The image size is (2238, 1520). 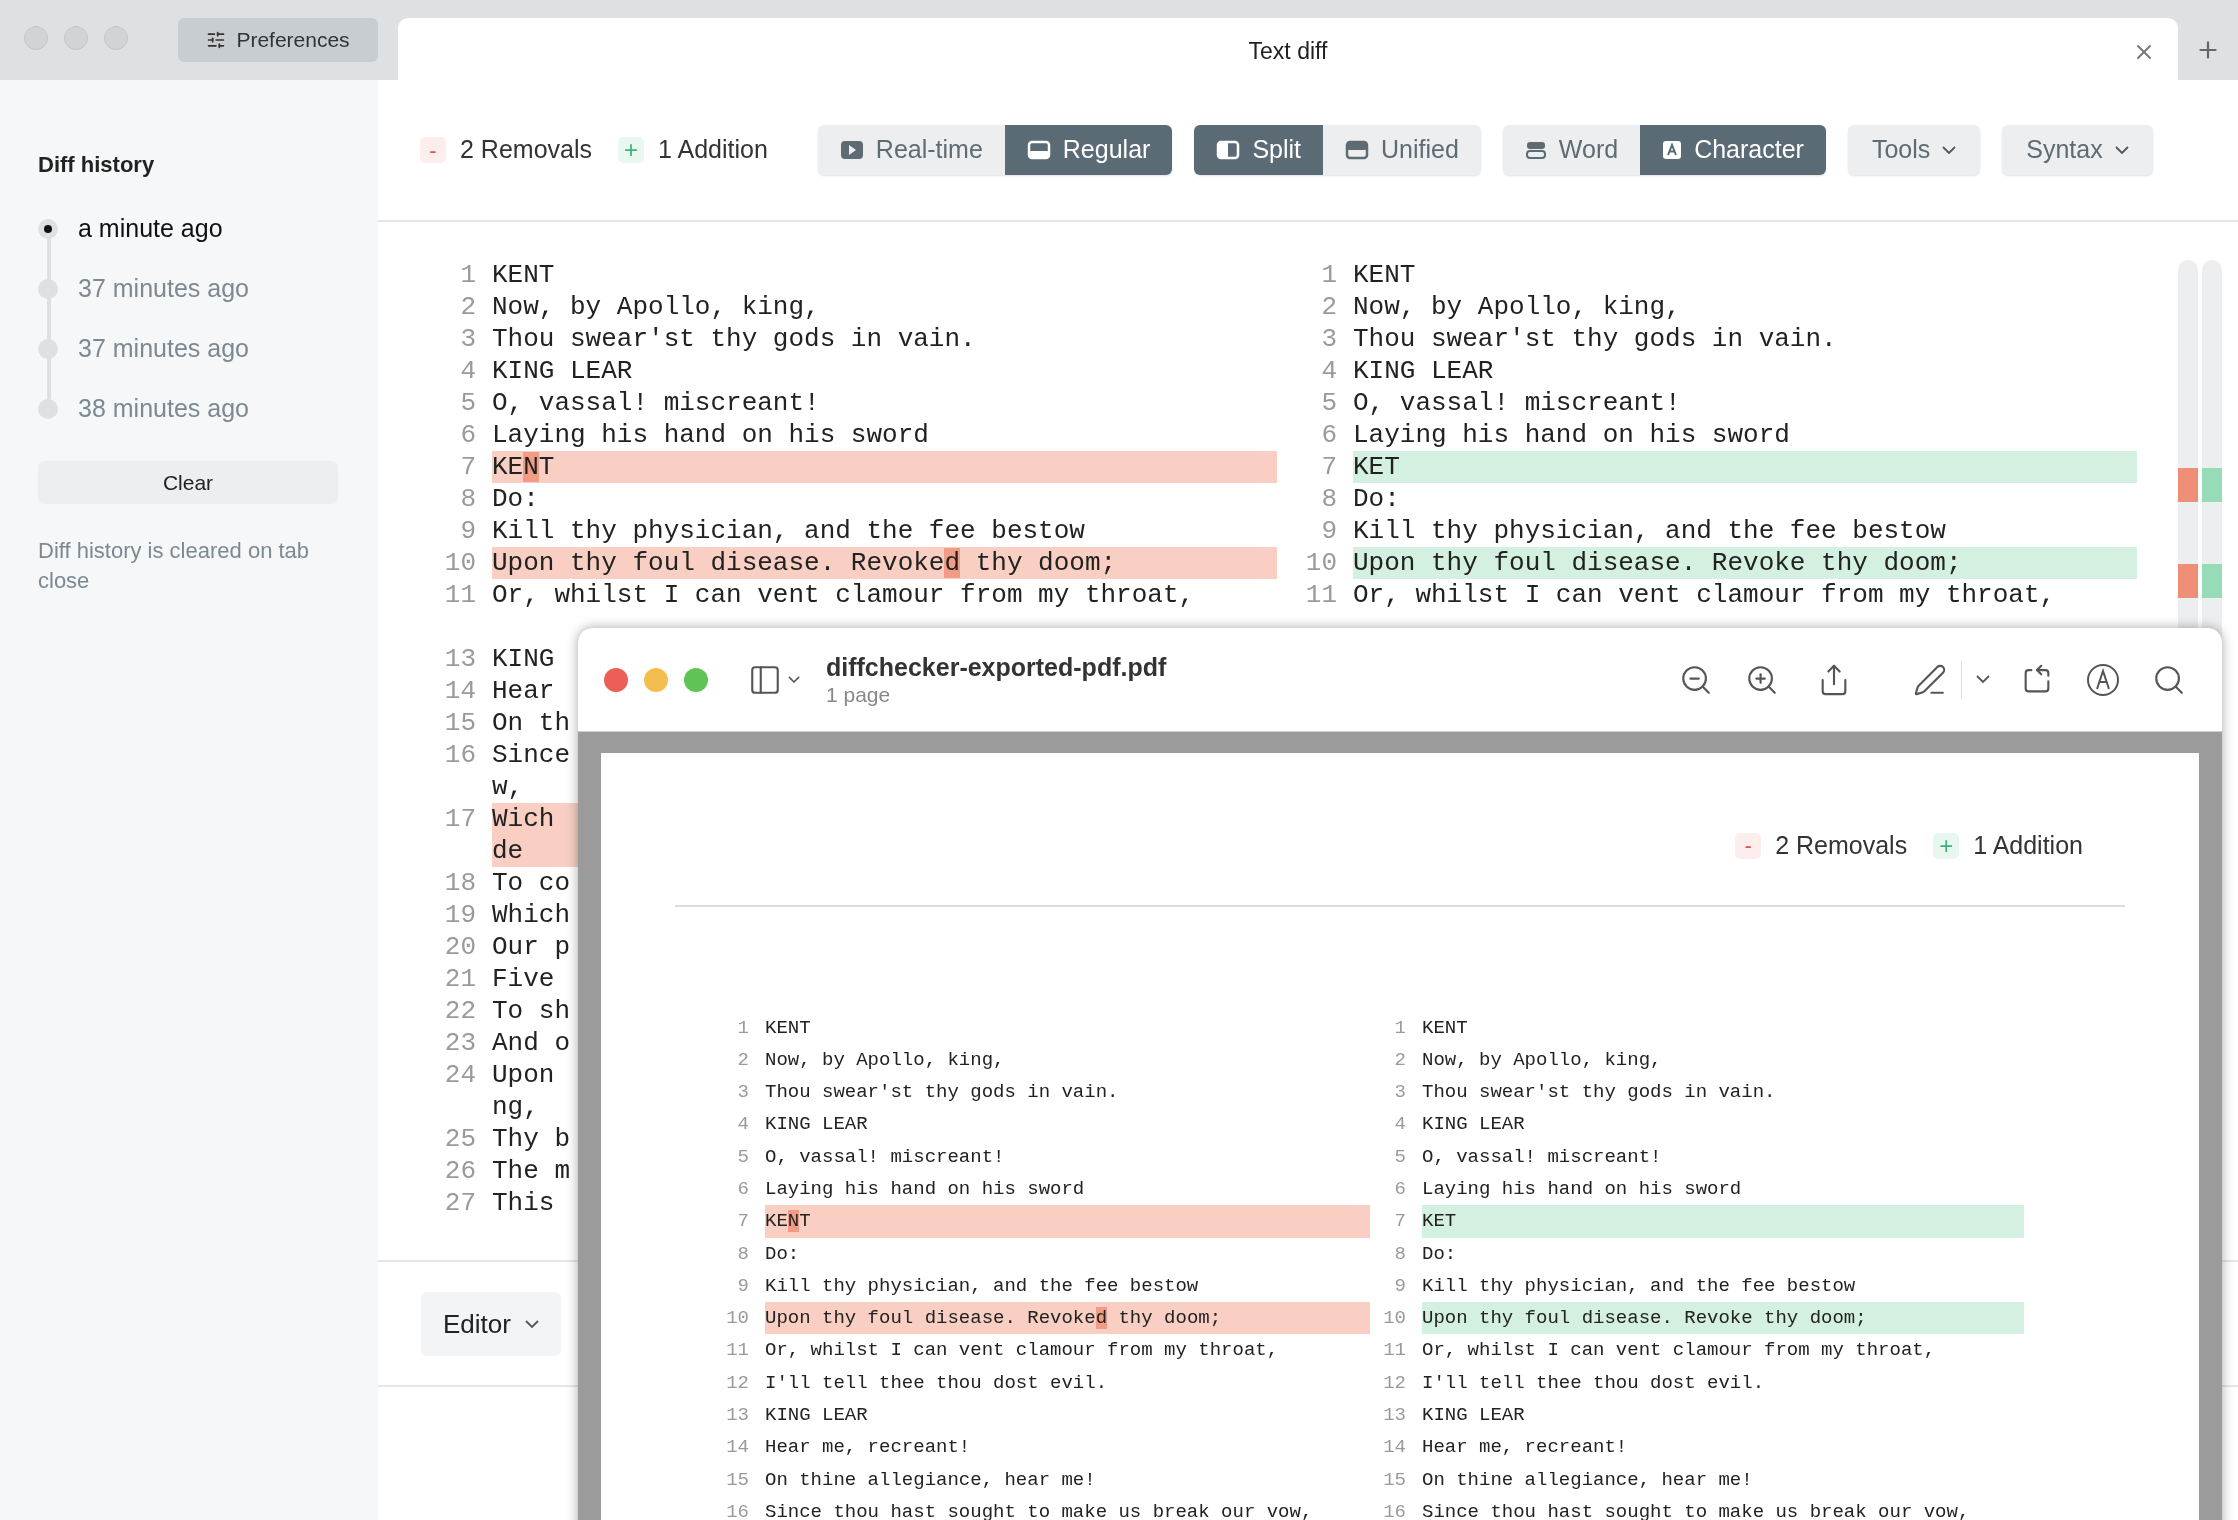 I want to click on line-number: 12, so click(x=737, y=1383).